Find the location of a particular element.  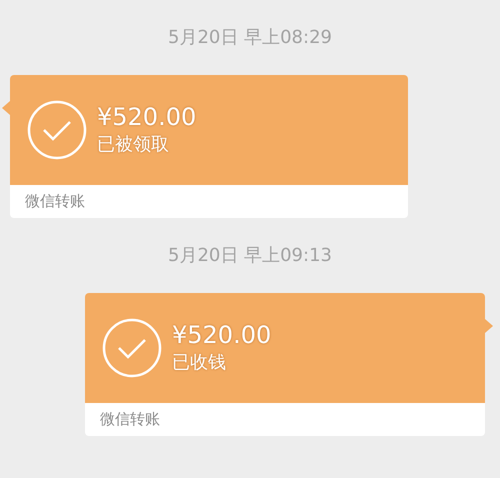

message-timestamp: 5月20日 早上08:29 is located at coordinates (250, 38).